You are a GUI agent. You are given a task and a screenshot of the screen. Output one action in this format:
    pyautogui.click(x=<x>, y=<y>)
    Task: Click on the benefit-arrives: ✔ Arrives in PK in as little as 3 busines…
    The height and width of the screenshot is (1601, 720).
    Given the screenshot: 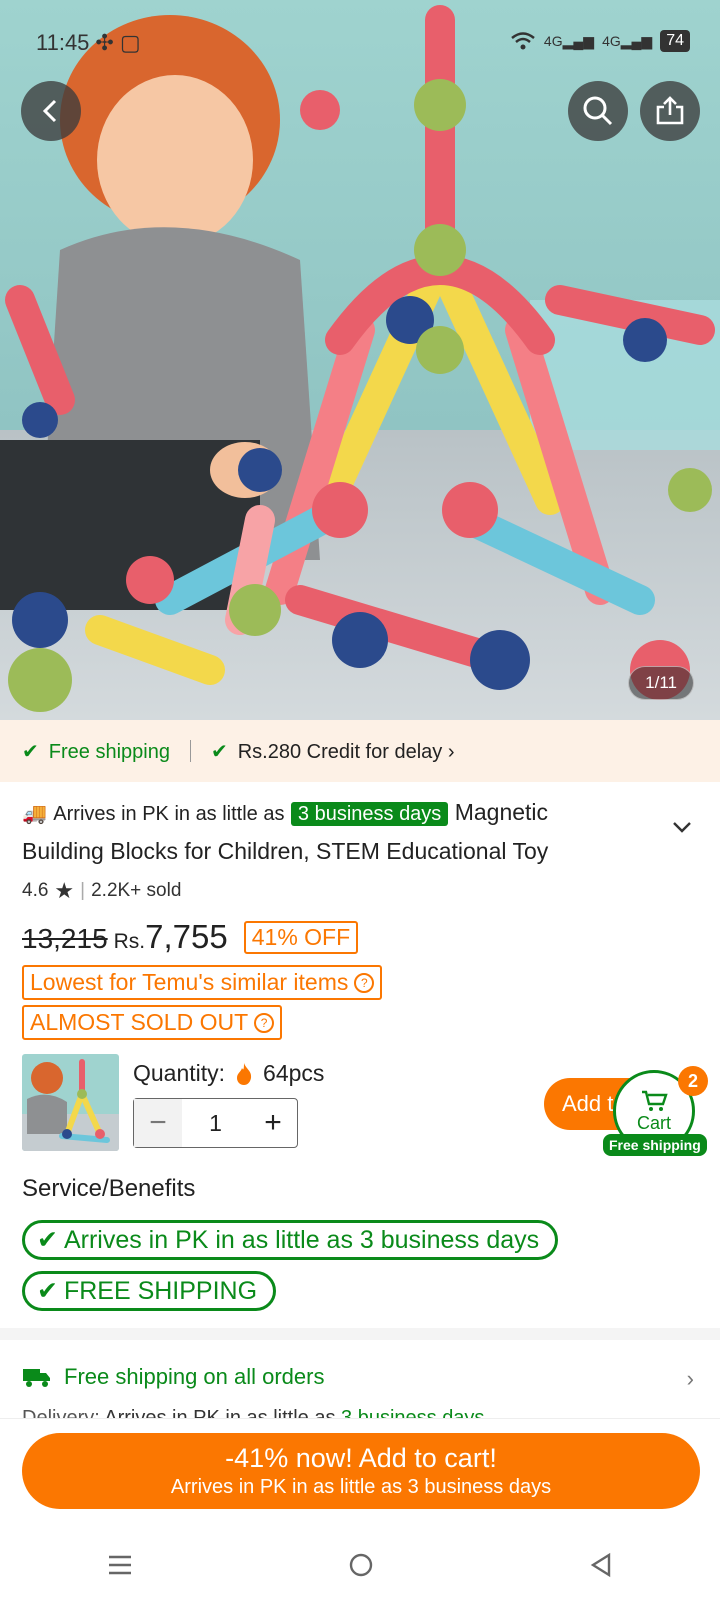 What is the action you would take?
    pyautogui.click(x=290, y=1240)
    